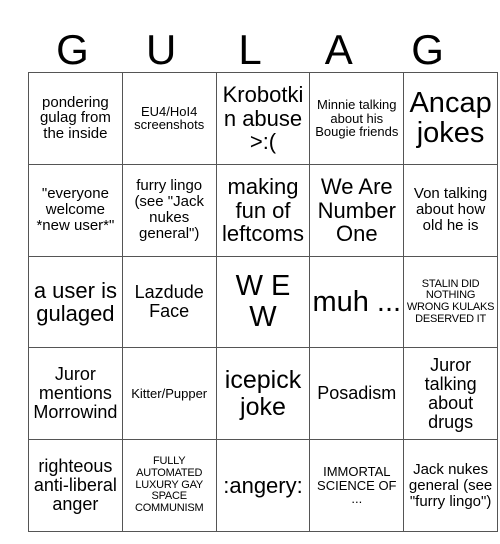  I want to click on bingo-cell-r2c2: W E W, so click(263, 302).